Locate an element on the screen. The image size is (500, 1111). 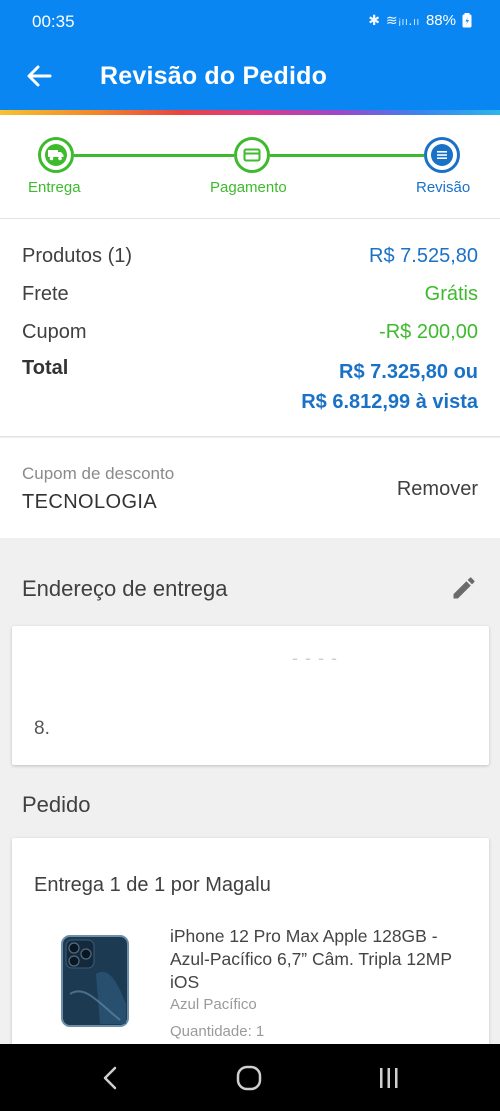
chevron-left-icon is located at coordinates (110, 1078).